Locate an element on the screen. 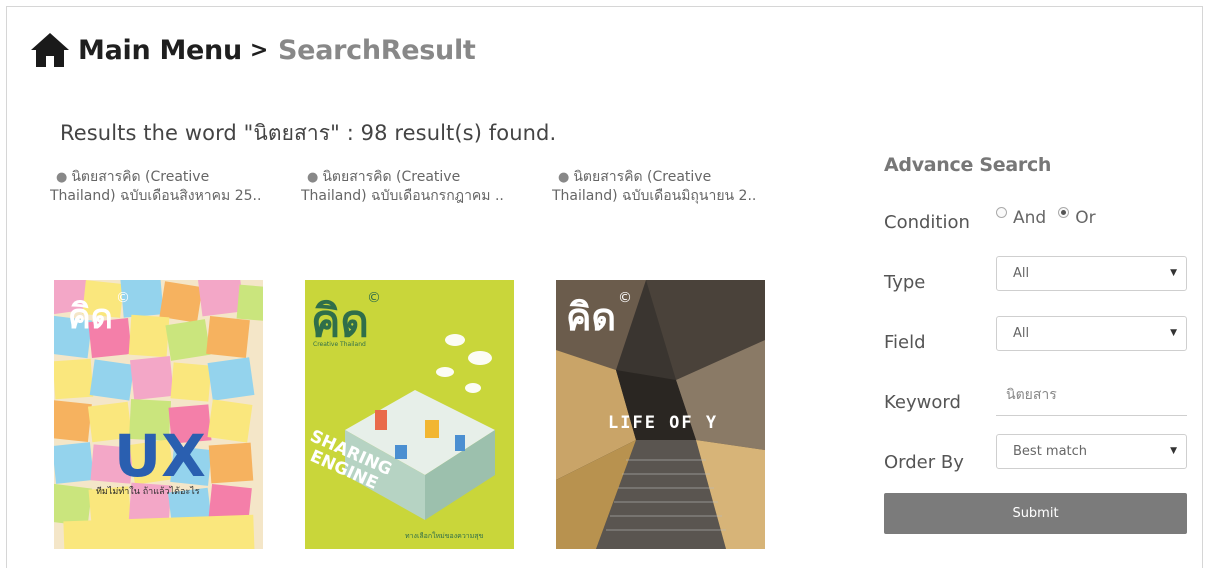  order-by-select-value: Best match is located at coordinates (1050, 451).